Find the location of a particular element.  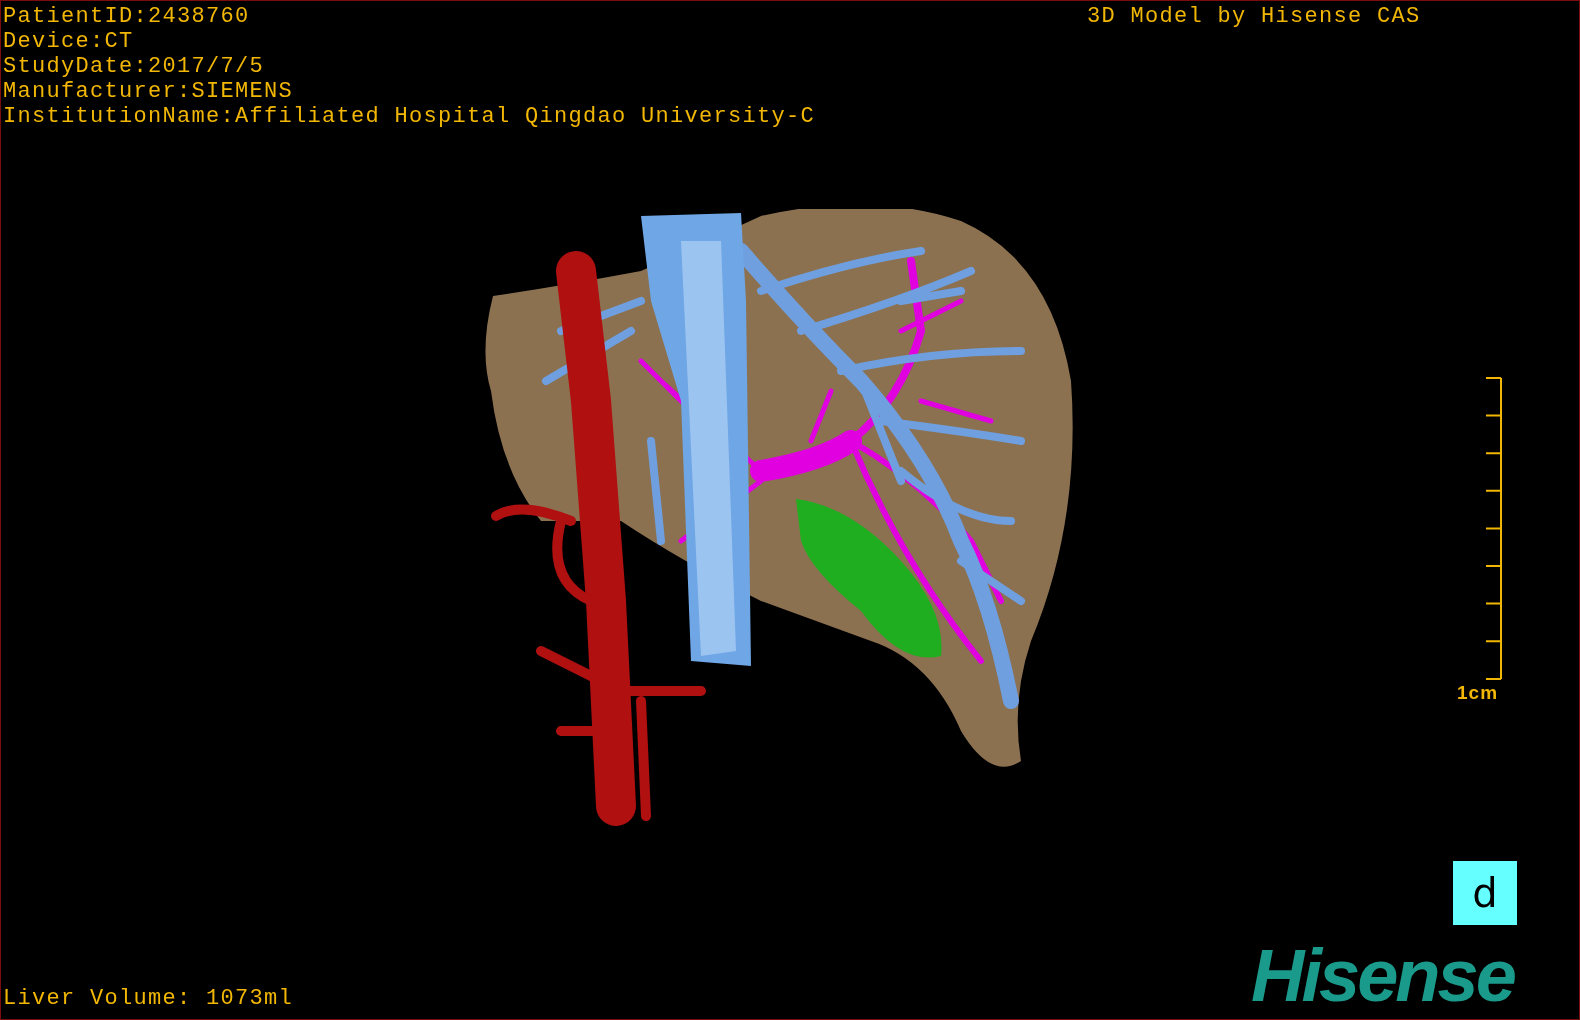

study-info-line: PatientID:2438760 is located at coordinates (127, 16).